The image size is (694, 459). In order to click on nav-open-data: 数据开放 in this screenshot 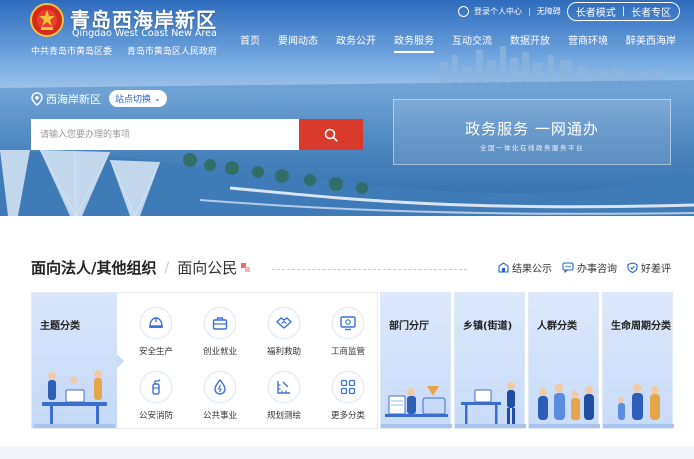, I will do `click(530, 39)`.